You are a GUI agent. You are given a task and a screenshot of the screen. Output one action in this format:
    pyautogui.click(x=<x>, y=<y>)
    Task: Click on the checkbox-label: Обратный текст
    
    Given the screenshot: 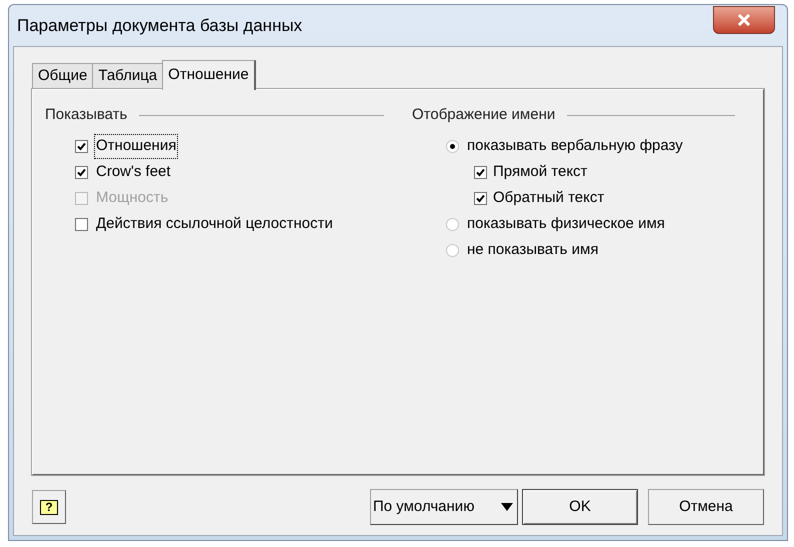 What is the action you would take?
    pyautogui.click(x=548, y=198)
    